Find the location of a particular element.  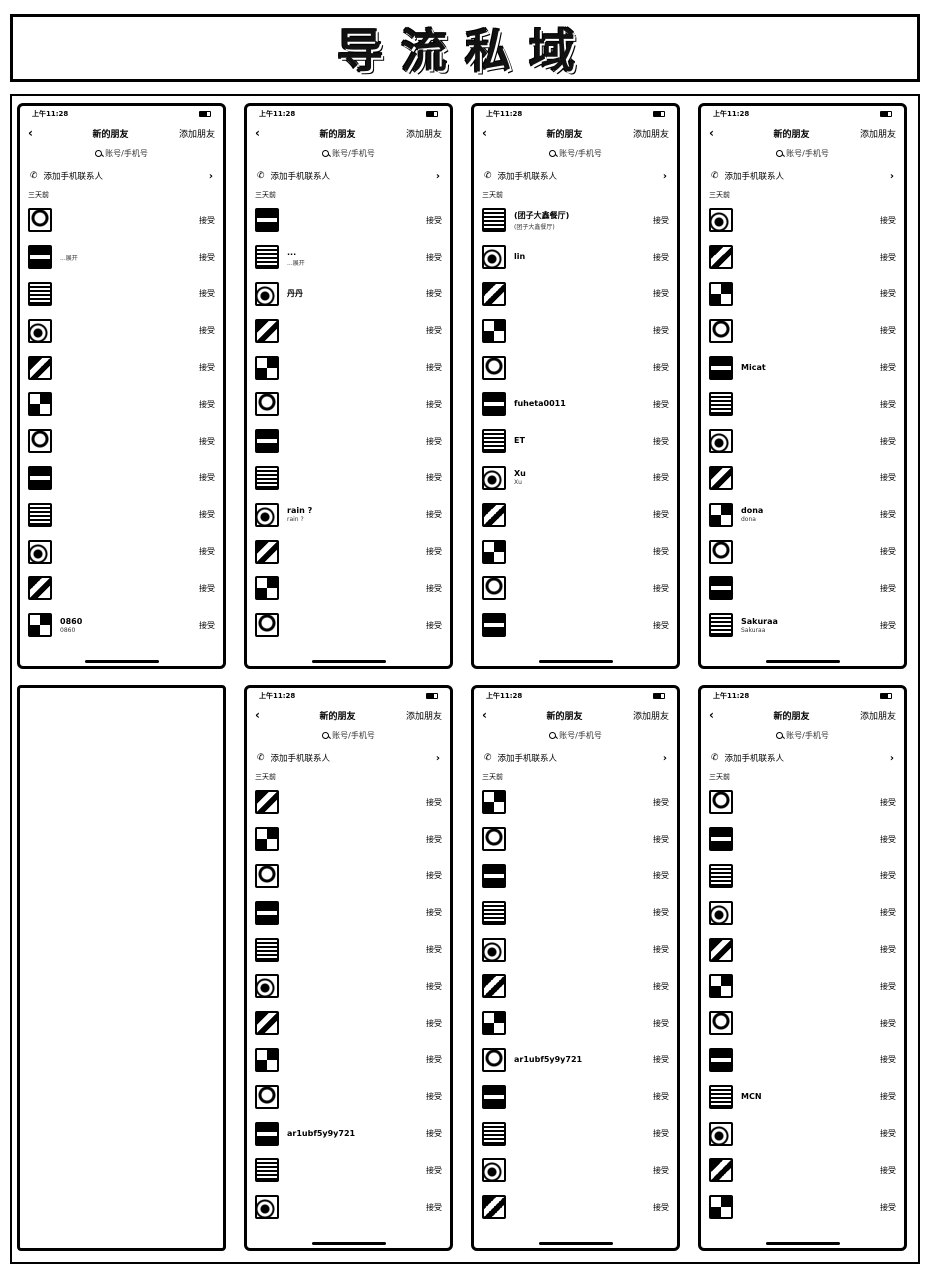

friend-request-row: ...展开 接受 is located at coordinates (121, 257).